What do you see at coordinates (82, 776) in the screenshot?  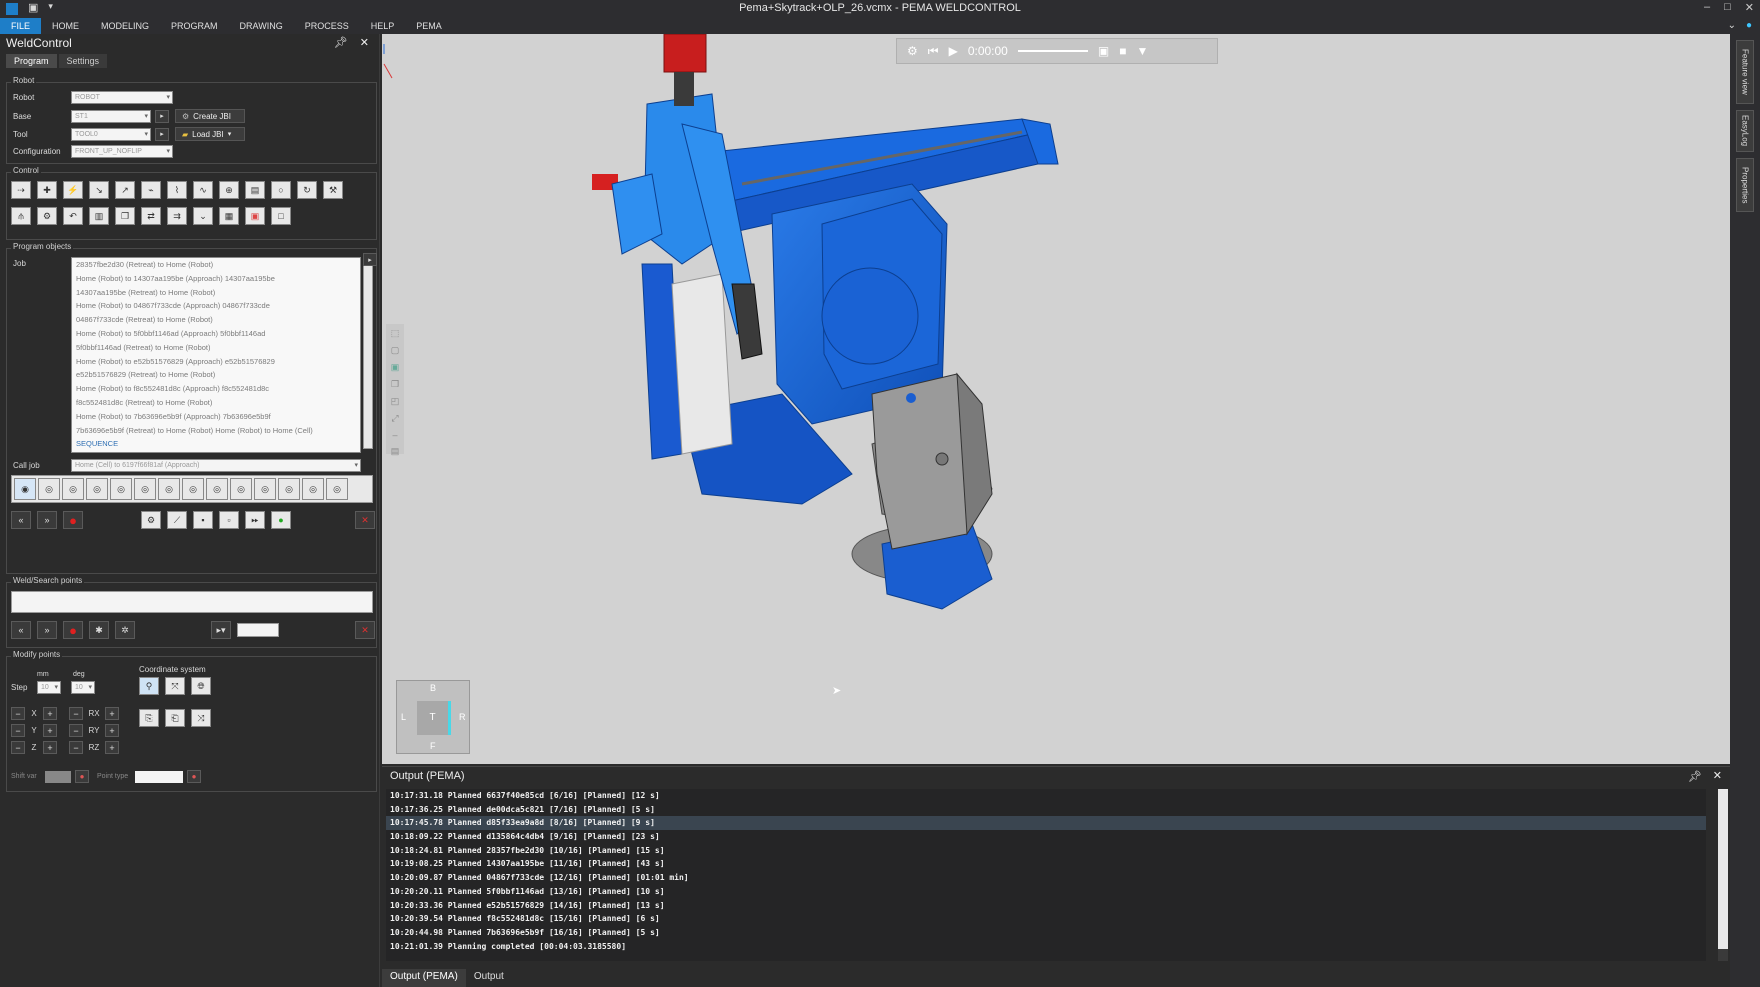 I see `shift-var-button: ●` at bounding box center [82, 776].